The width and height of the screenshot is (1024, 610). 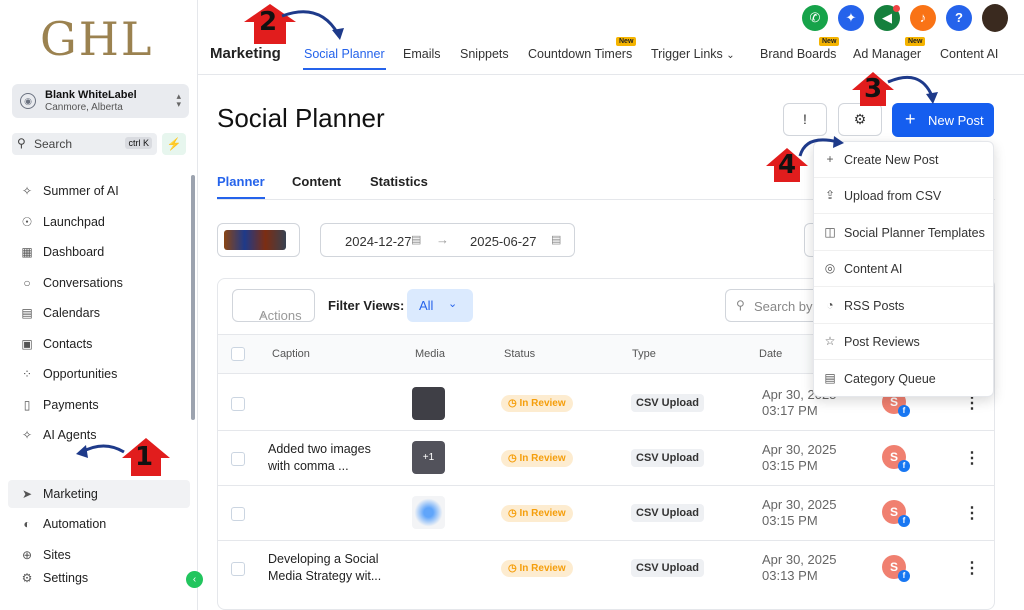 I want to click on filter-views-select: All ⌄, so click(x=440, y=305).